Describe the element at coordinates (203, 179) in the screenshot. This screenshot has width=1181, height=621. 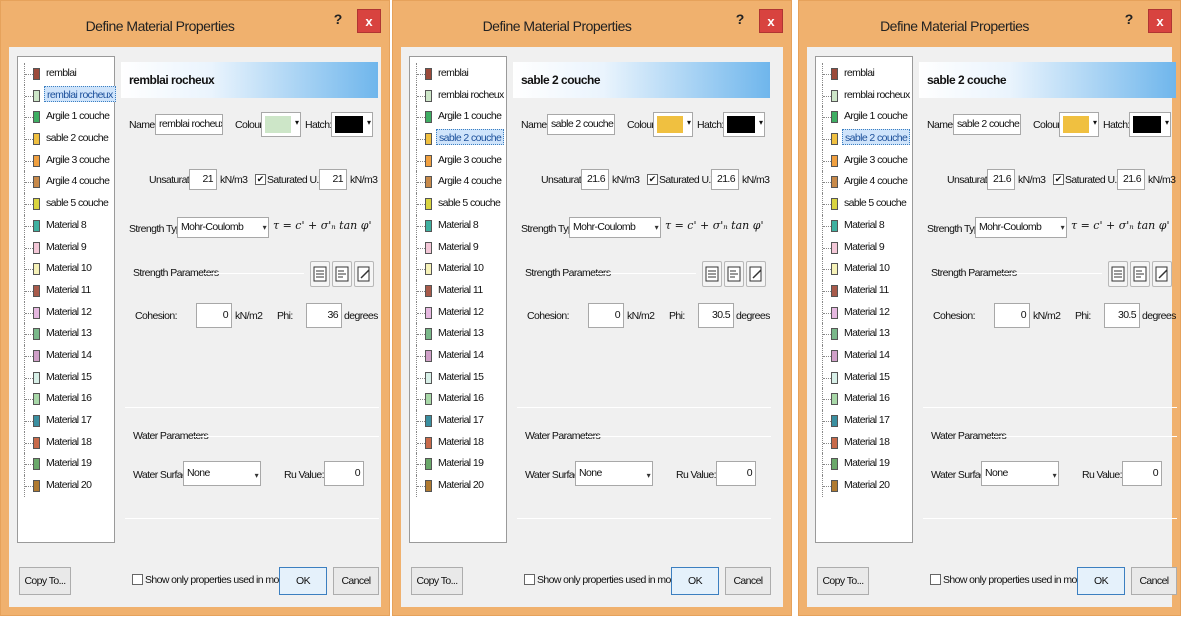
I see `unsaturated-input: 21` at that location.